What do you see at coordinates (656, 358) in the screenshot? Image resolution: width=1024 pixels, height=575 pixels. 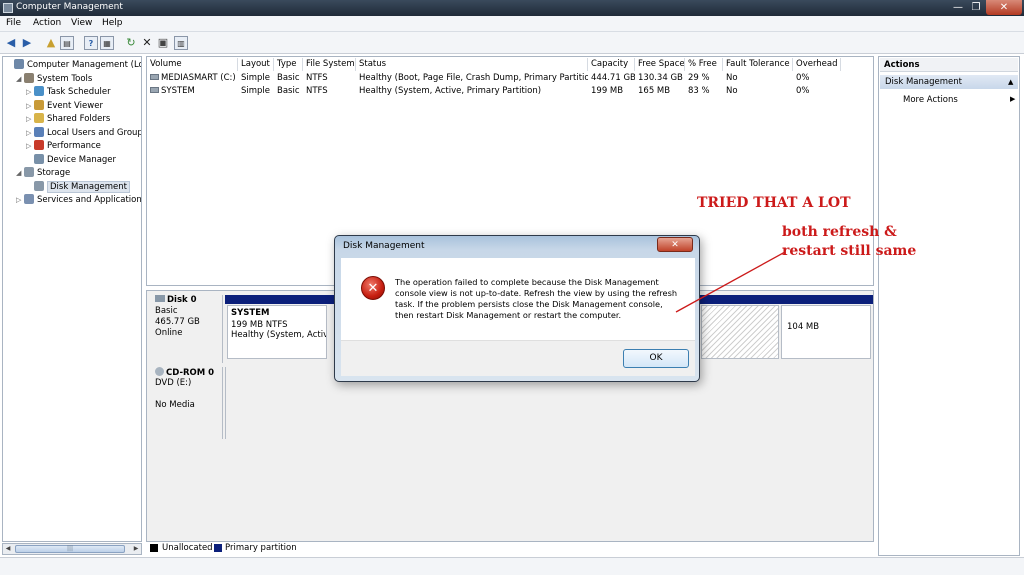 I see `ok-button: OK` at bounding box center [656, 358].